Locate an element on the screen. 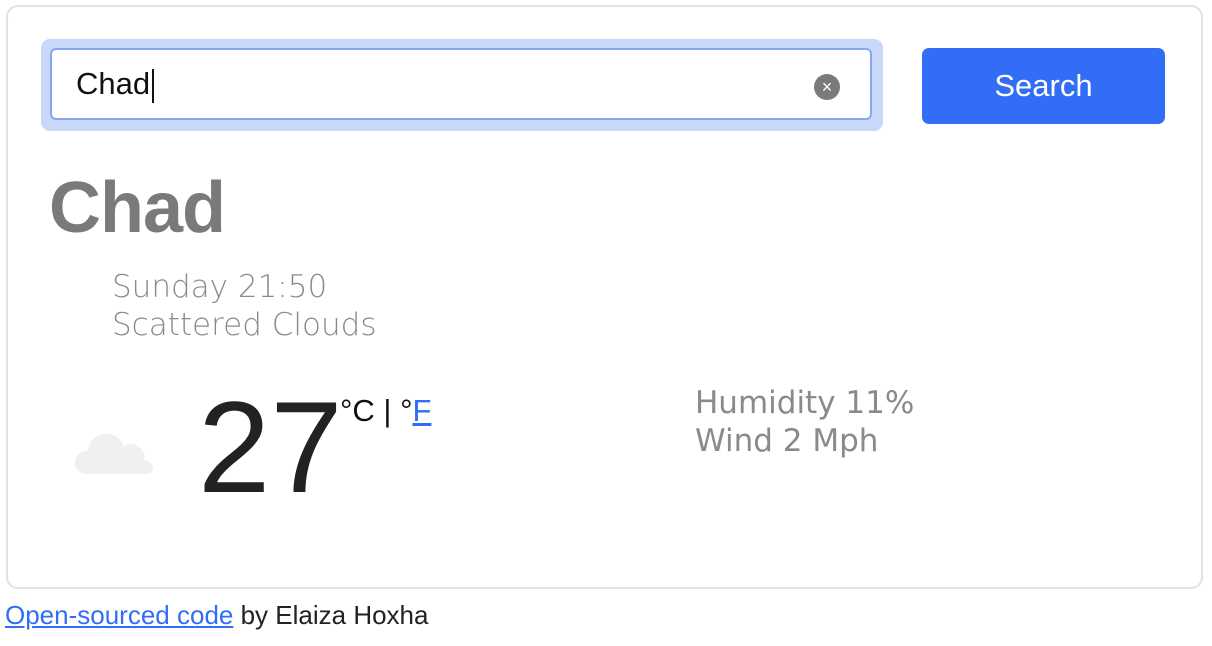 The image size is (1212, 646). city-name: Chad is located at coordinates (137, 208).